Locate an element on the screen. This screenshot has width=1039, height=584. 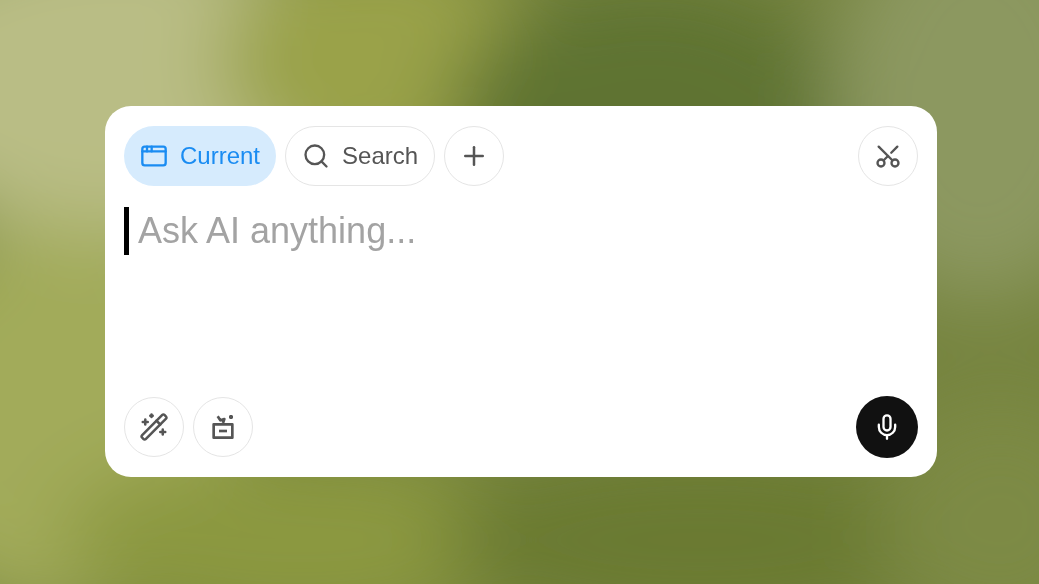
search-icon is located at coordinates (316, 156).